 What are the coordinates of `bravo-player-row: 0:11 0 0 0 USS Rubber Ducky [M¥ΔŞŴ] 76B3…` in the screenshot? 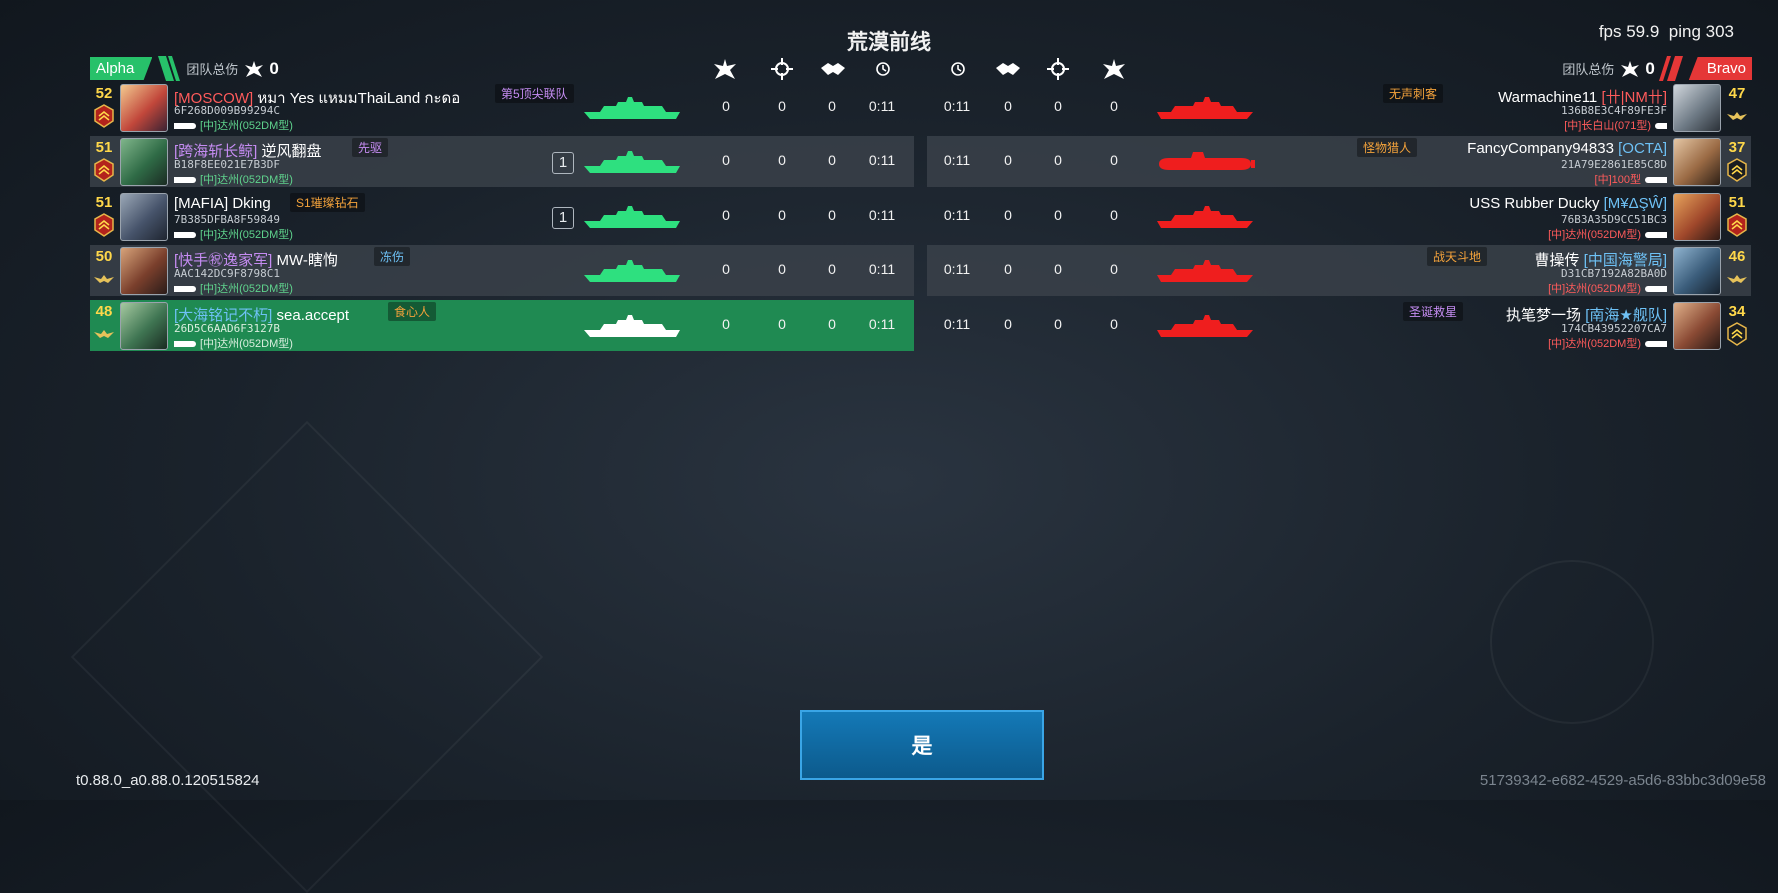 It's located at (1339, 216).